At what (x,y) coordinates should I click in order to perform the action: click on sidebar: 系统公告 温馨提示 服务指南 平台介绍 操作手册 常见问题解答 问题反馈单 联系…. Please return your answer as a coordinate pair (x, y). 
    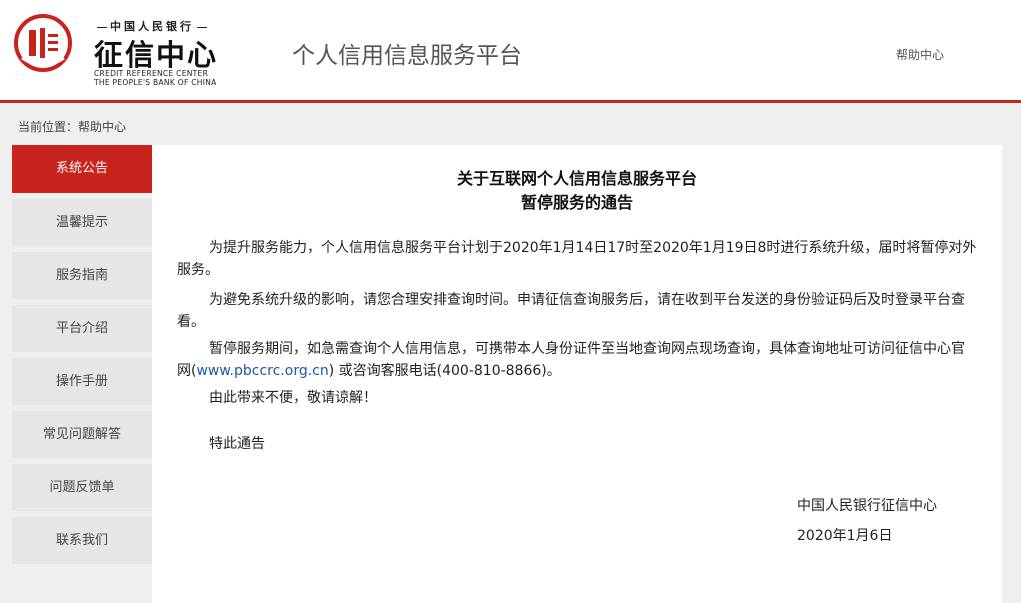
    Looking at the image, I should click on (82, 357).